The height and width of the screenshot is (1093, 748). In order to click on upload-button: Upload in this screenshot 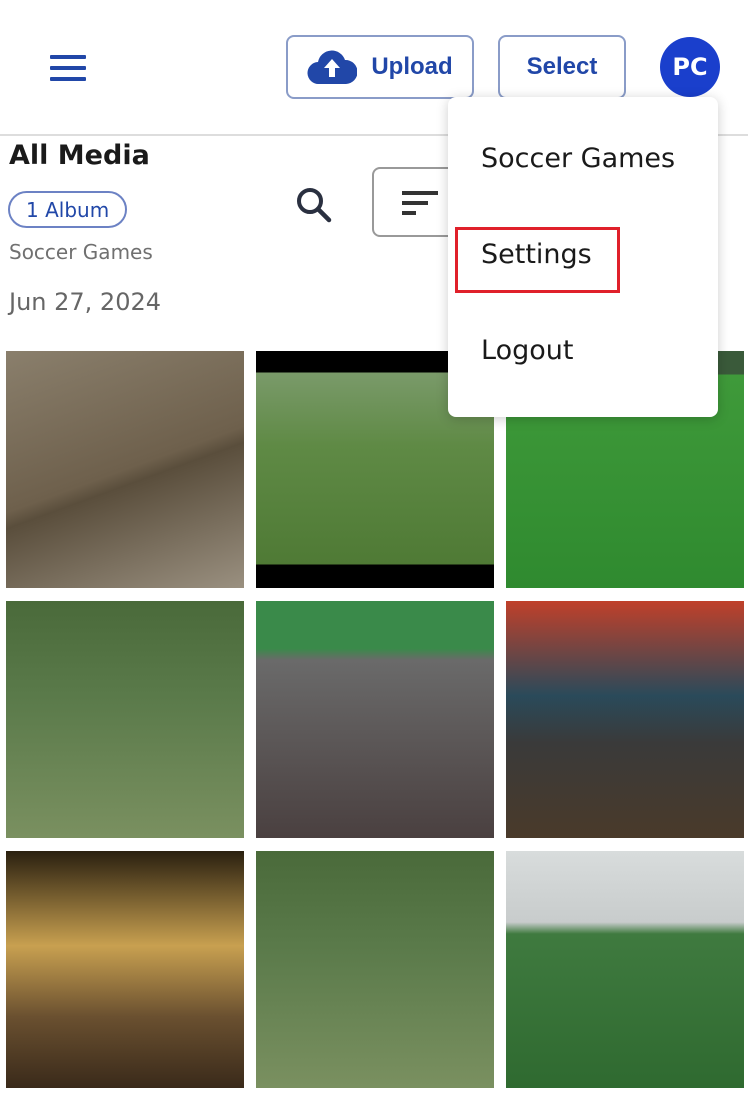, I will do `click(380, 67)`.